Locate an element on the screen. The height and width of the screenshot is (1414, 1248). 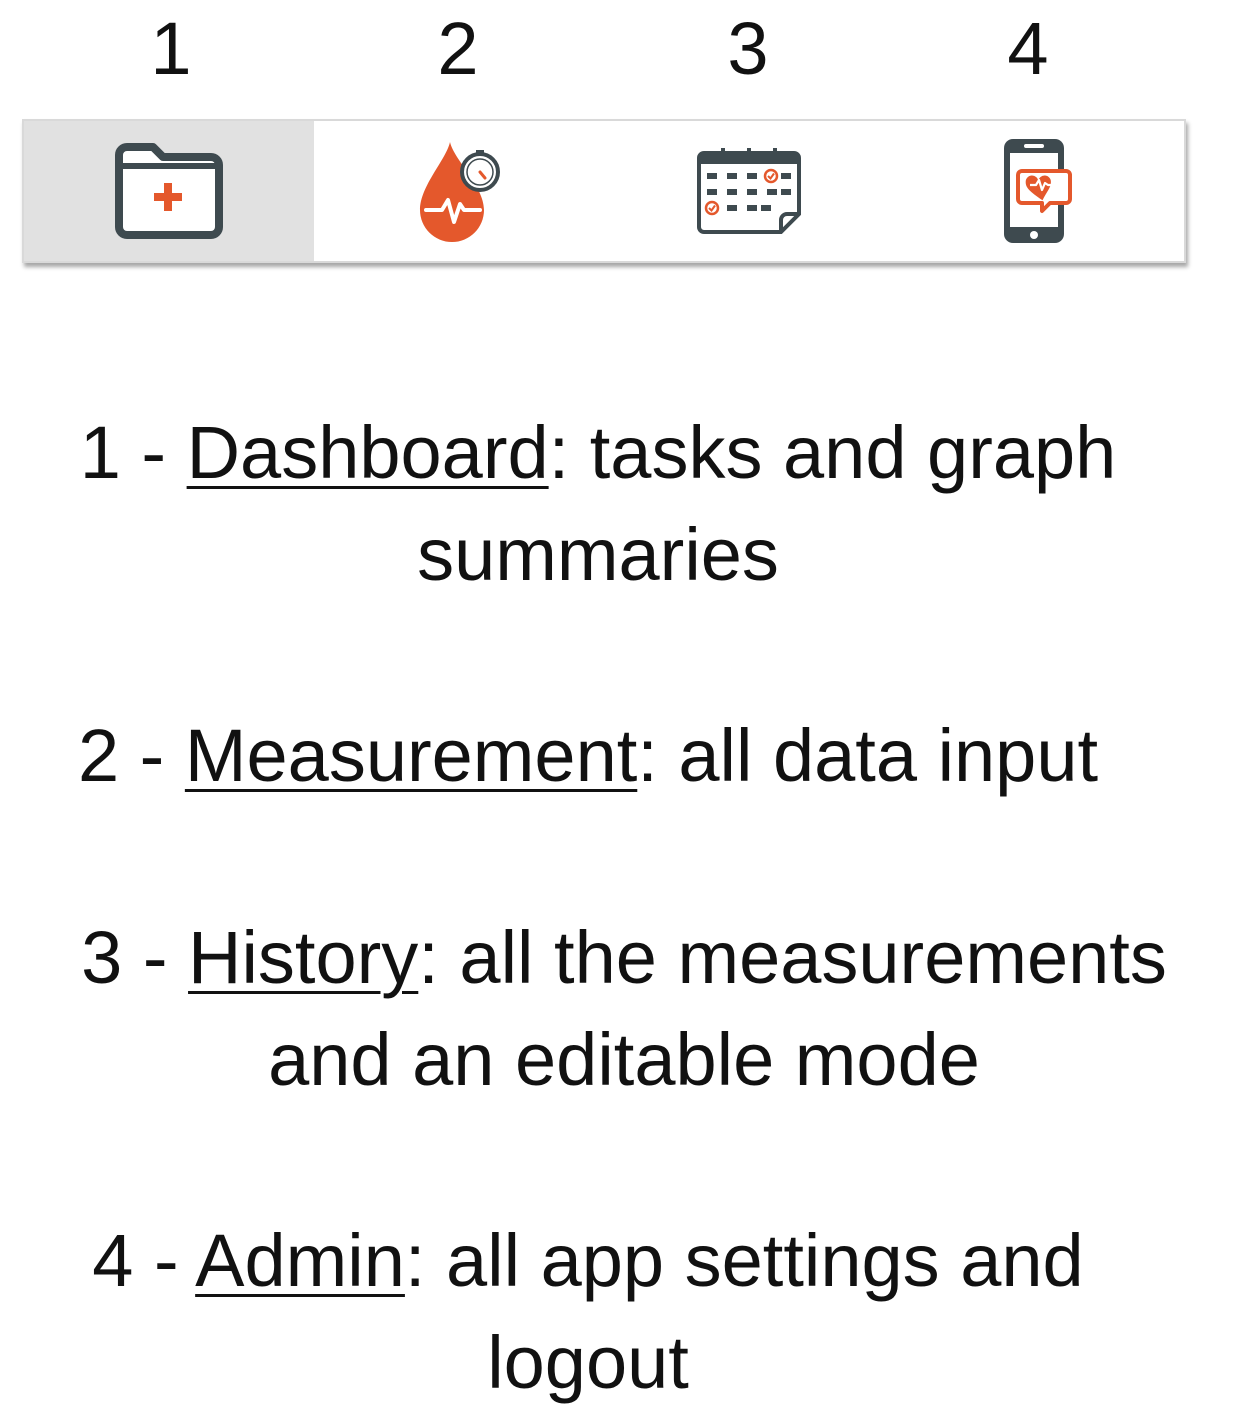
description-text-line2: and an editable mode is located at coordinates (624, 1059).